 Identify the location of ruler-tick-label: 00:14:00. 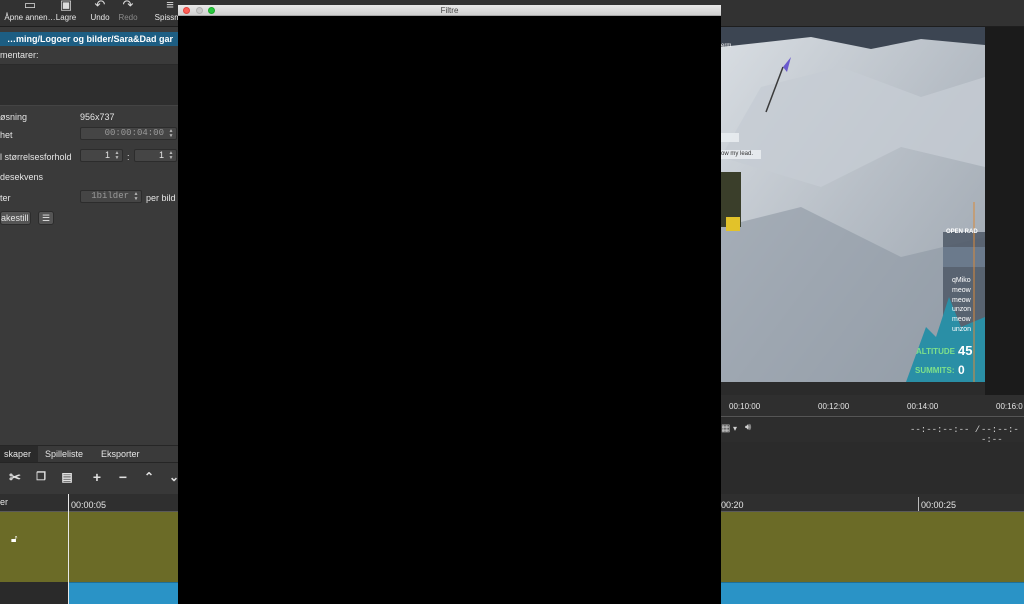
(923, 406).